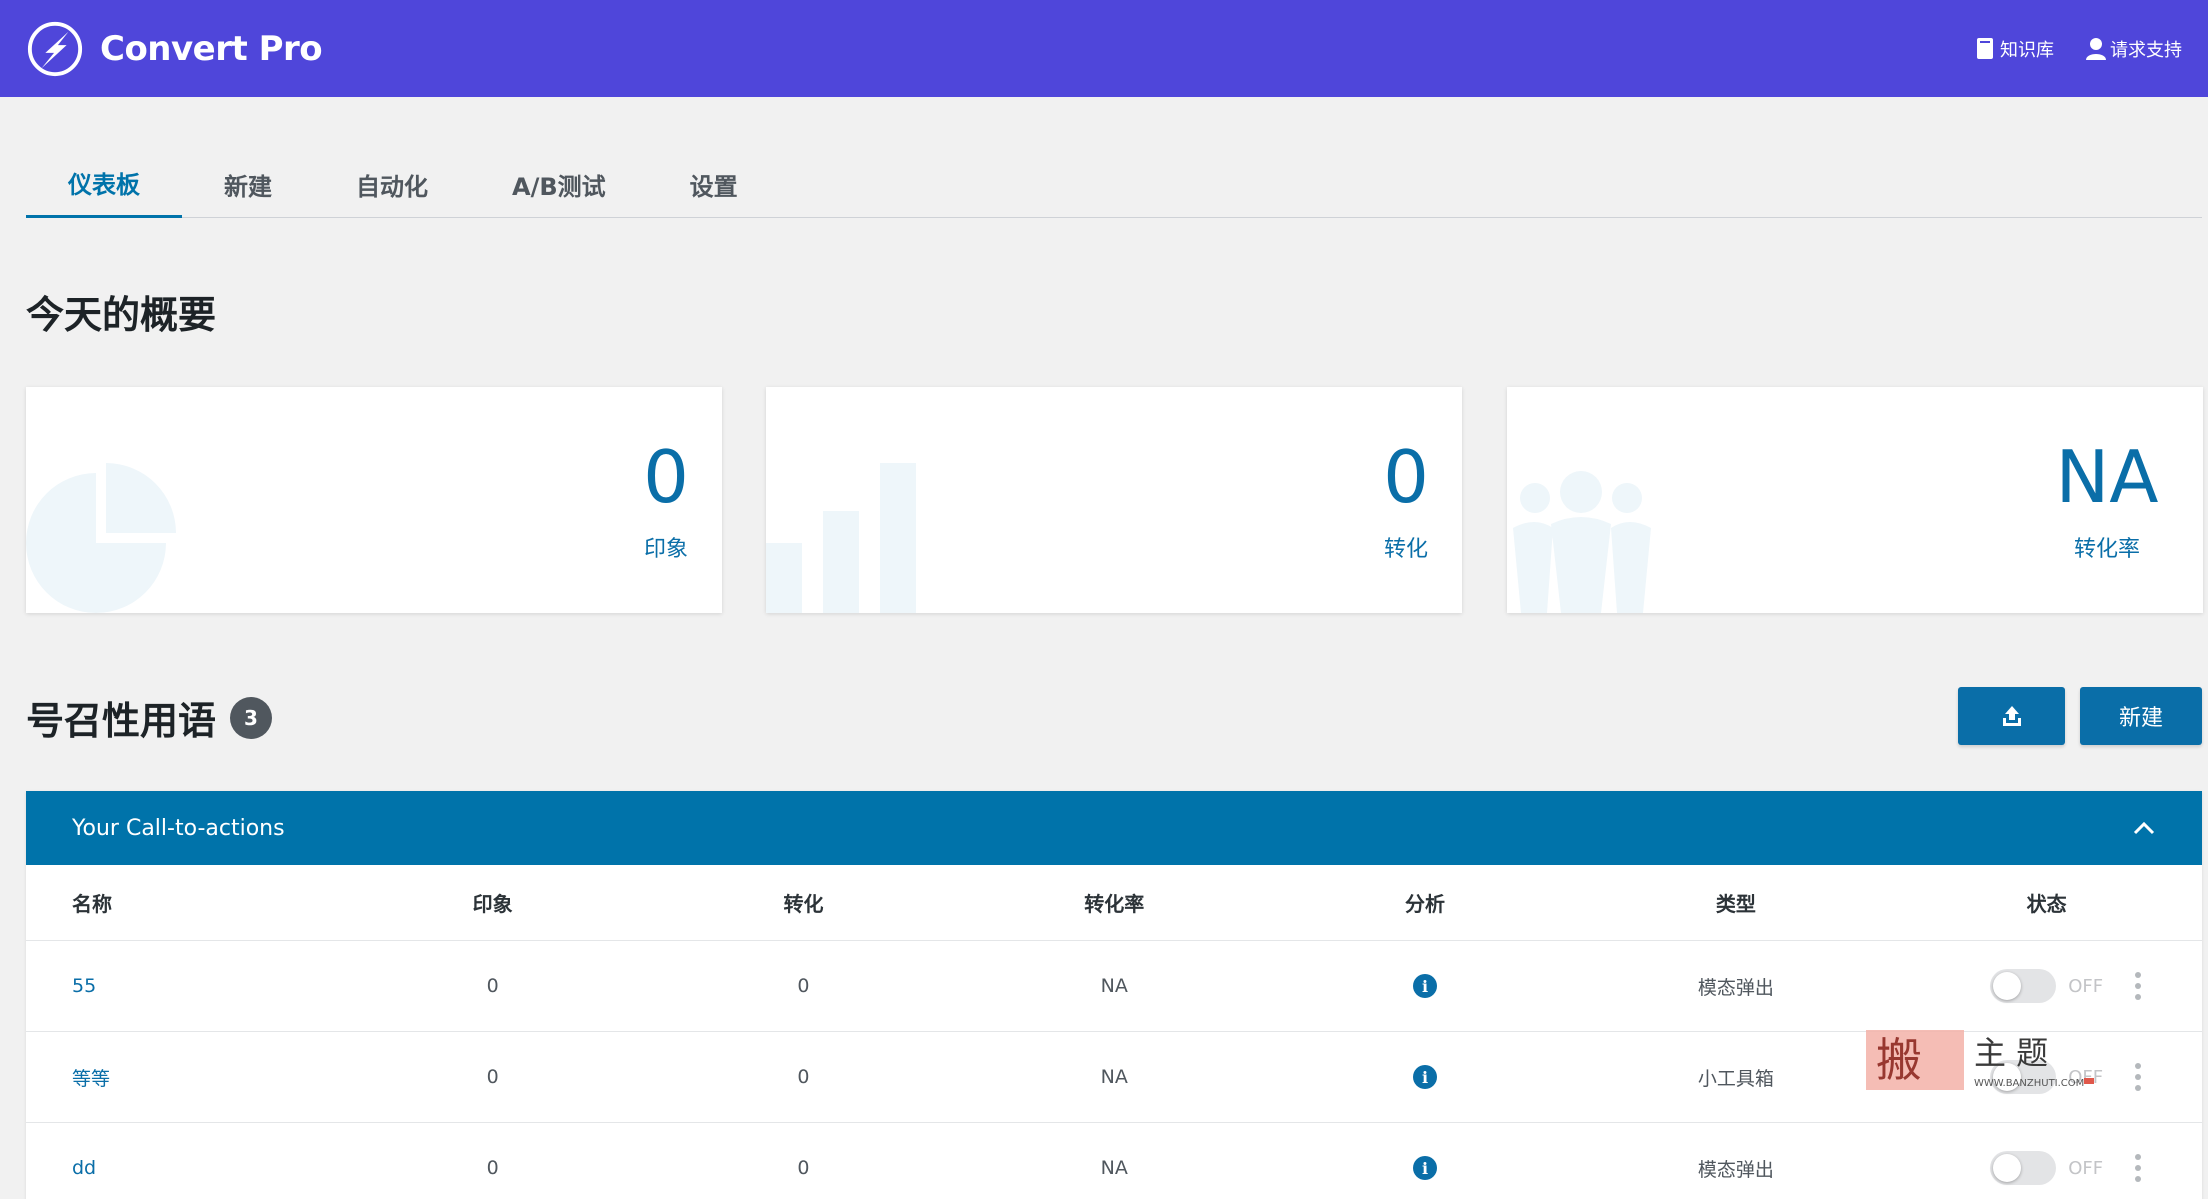 Image resolution: width=2208 pixels, height=1199 pixels. I want to click on cta-count-badge: 3, so click(251, 717).